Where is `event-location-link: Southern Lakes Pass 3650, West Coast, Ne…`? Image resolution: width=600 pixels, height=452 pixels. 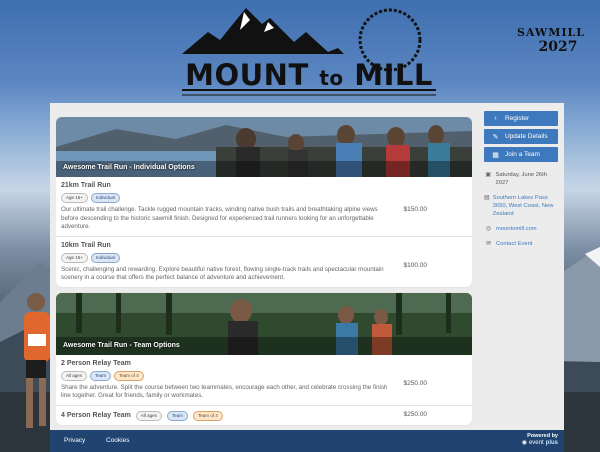 event-location-link: Southern Lakes Pass 3650, West Coast, Ne… is located at coordinates (525, 206).